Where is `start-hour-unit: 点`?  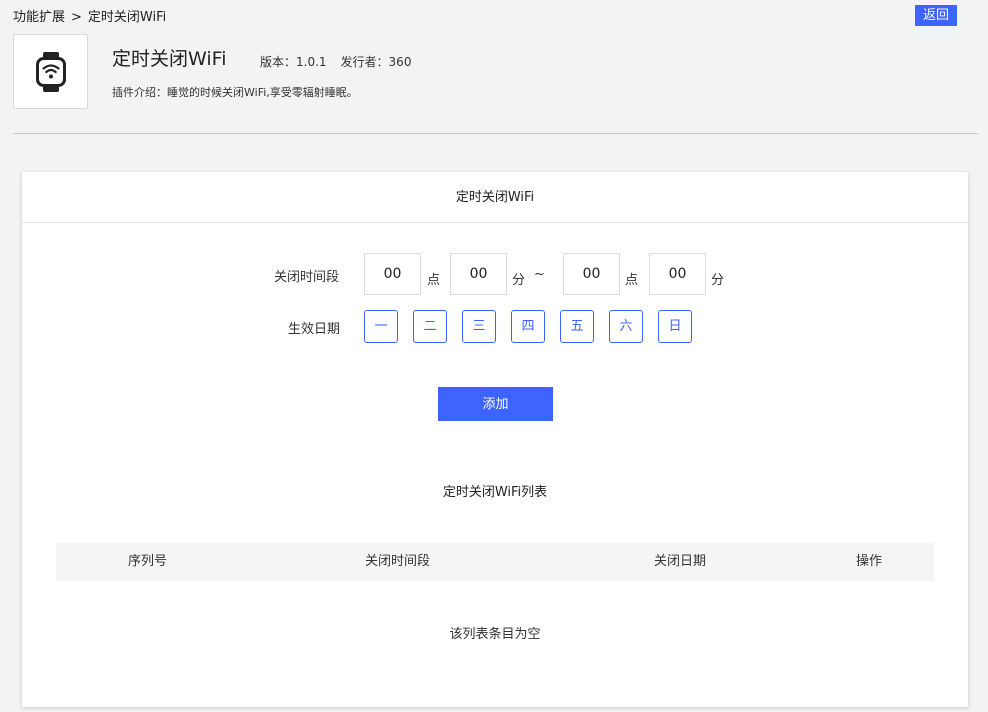 start-hour-unit: 点 is located at coordinates (434, 280).